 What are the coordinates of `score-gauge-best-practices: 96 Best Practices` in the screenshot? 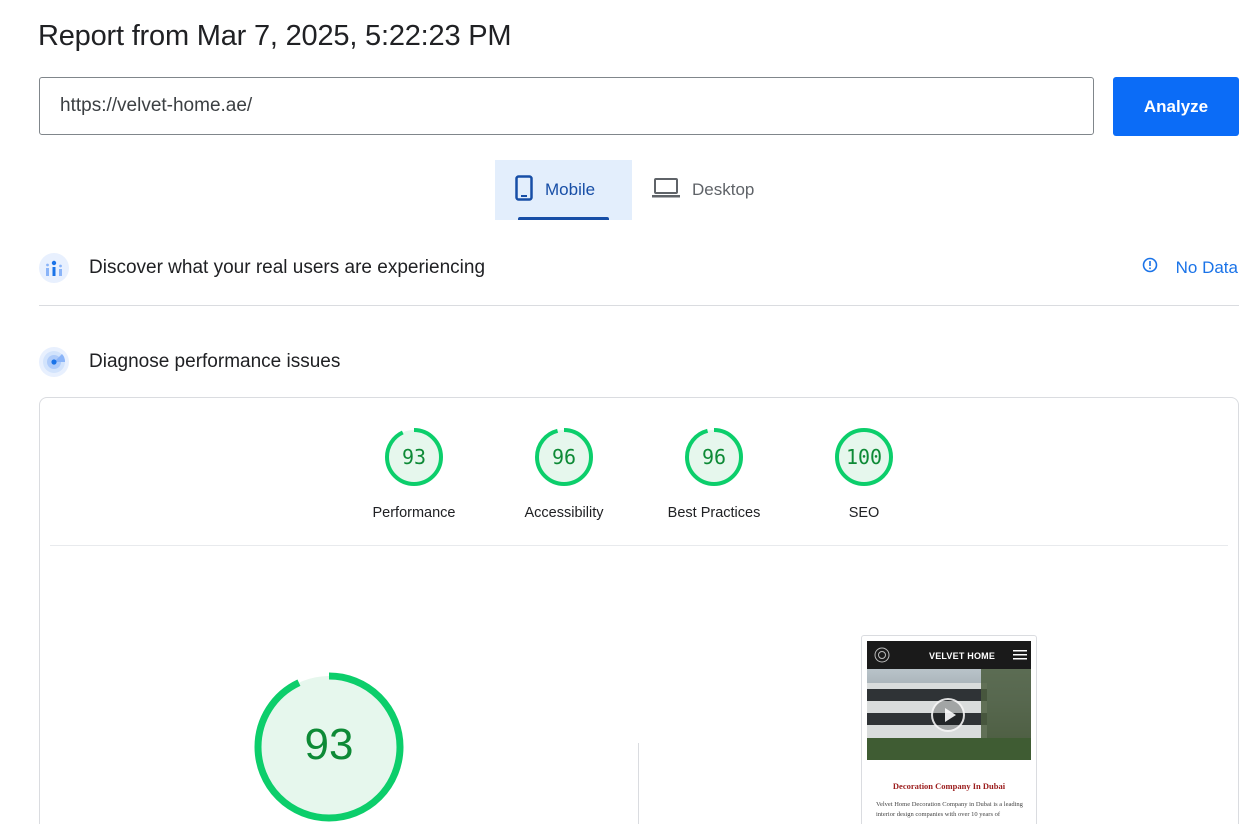 It's located at (714, 474).